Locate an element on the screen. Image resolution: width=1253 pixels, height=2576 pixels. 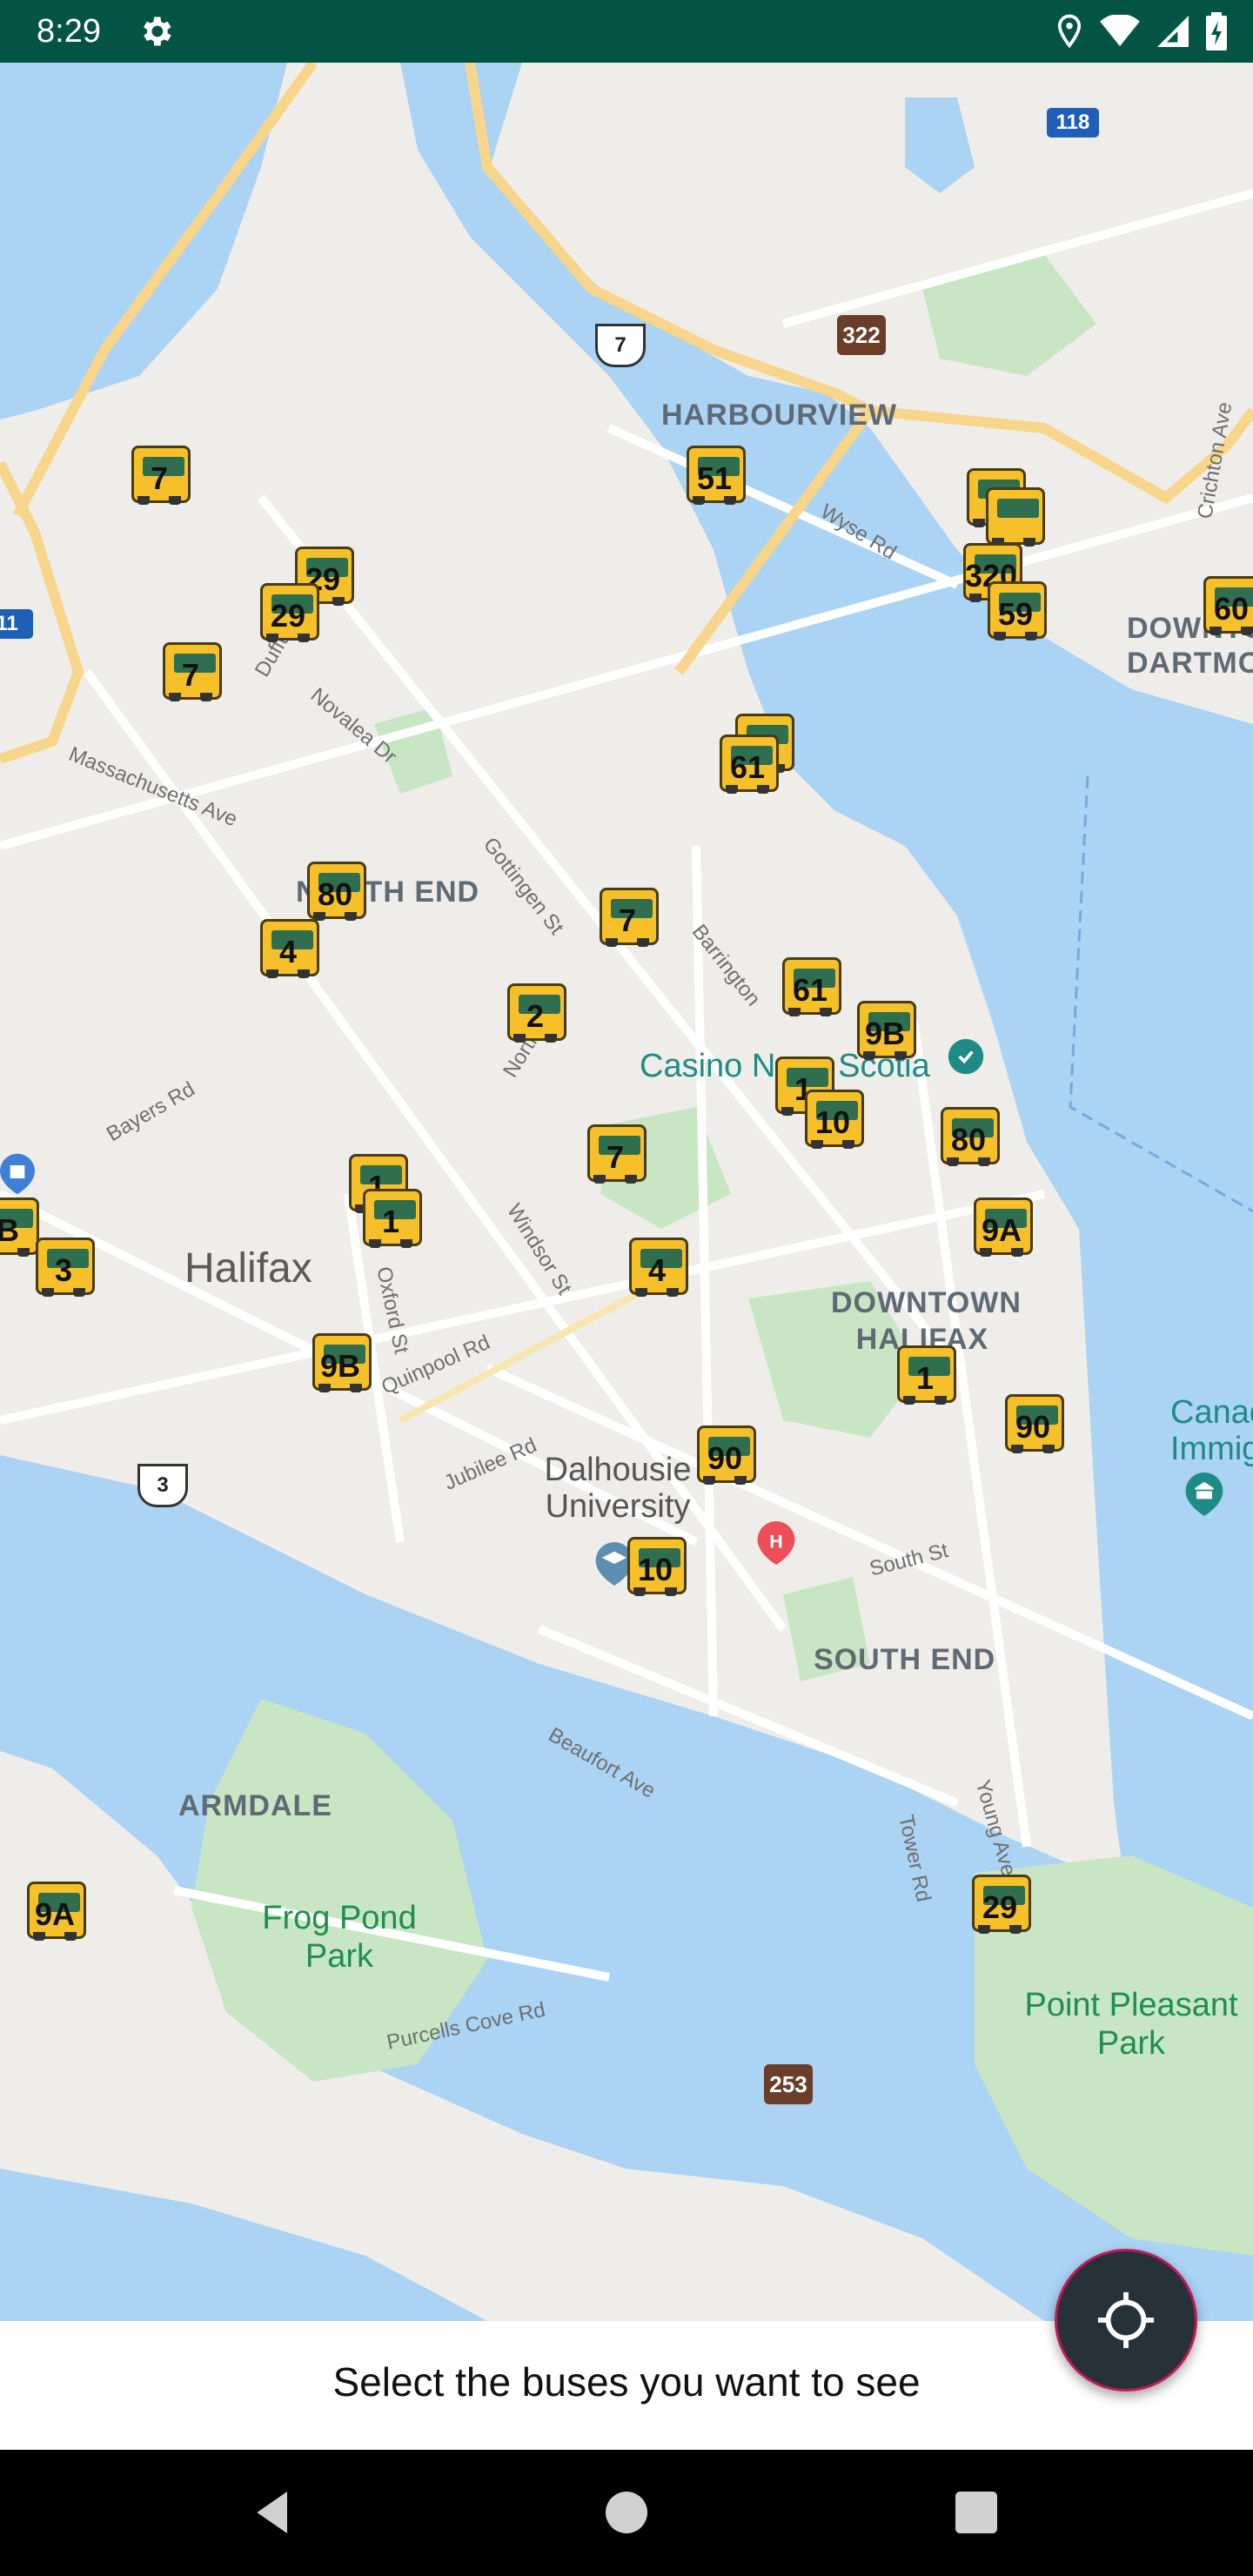
label-armdale: ARMDALE is located at coordinates (255, 1806).